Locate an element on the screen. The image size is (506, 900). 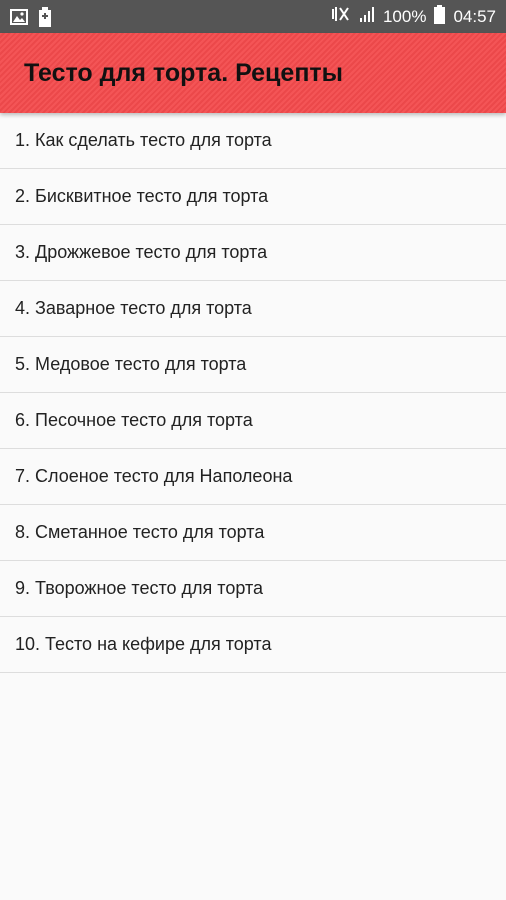
signal-icon is located at coordinates (367, 16).